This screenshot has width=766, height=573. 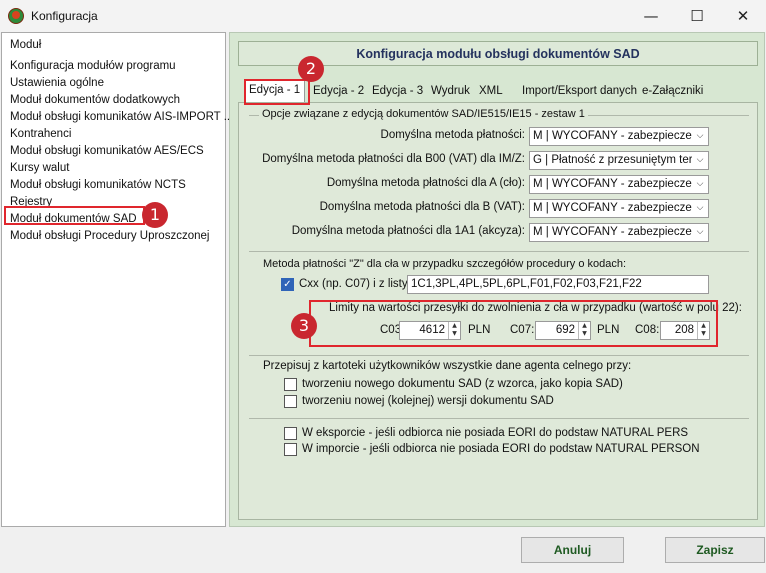 What do you see at coordinates (311, 69) in the screenshot?
I see `annotation-badge-2: 2` at bounding box center [311, 69].